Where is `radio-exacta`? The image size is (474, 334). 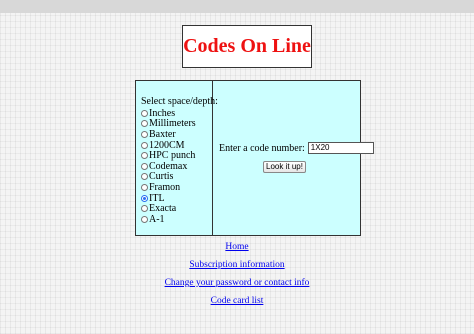
radio-exacta is located at coordinates (144, 209).